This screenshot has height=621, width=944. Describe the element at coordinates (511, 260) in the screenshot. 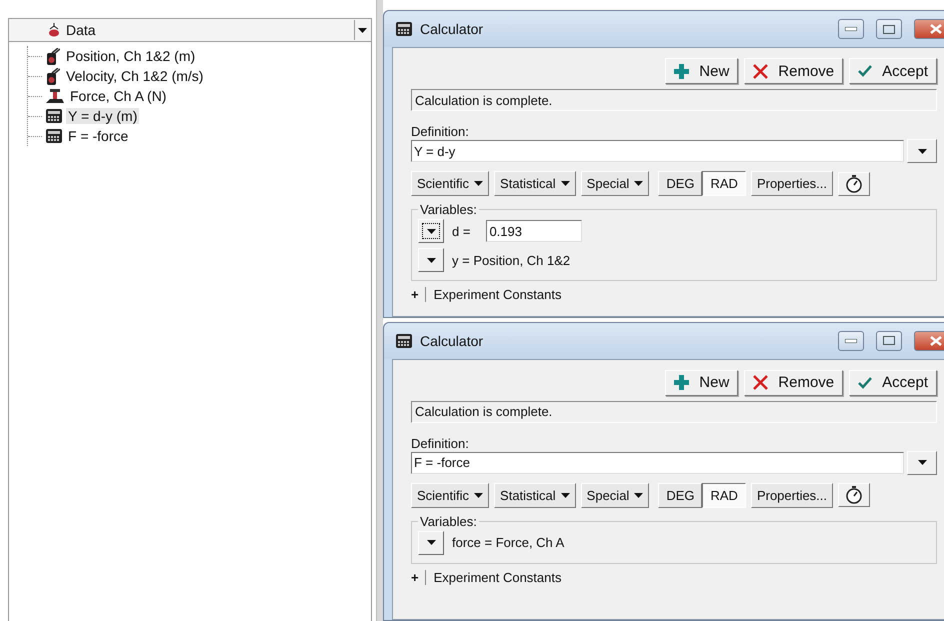

I see `variable-label: y = Position, Ch 1&2` at that location.